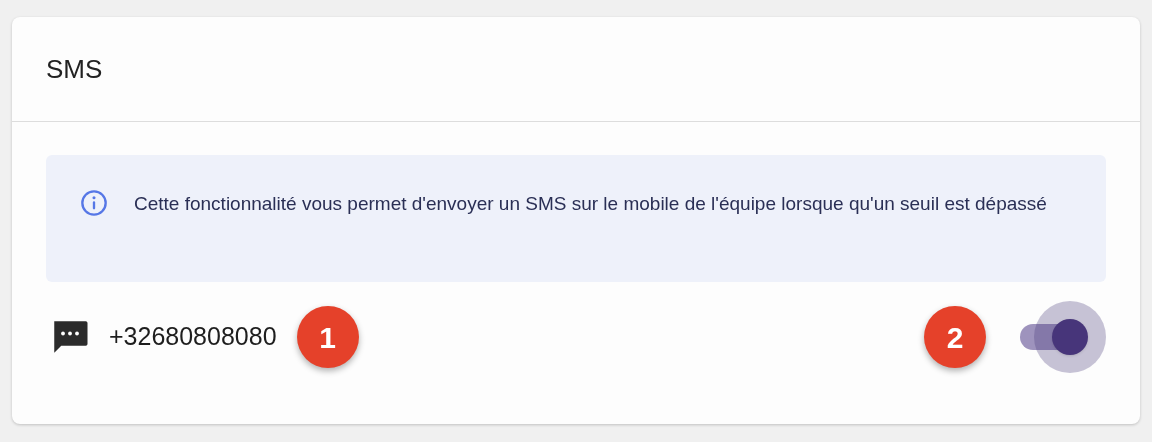 The image size is (1152, 442). What do you see at coordinates (74, 69) in the screenshot?
I see `card-title: SMS` at bounding box center [74, 69].